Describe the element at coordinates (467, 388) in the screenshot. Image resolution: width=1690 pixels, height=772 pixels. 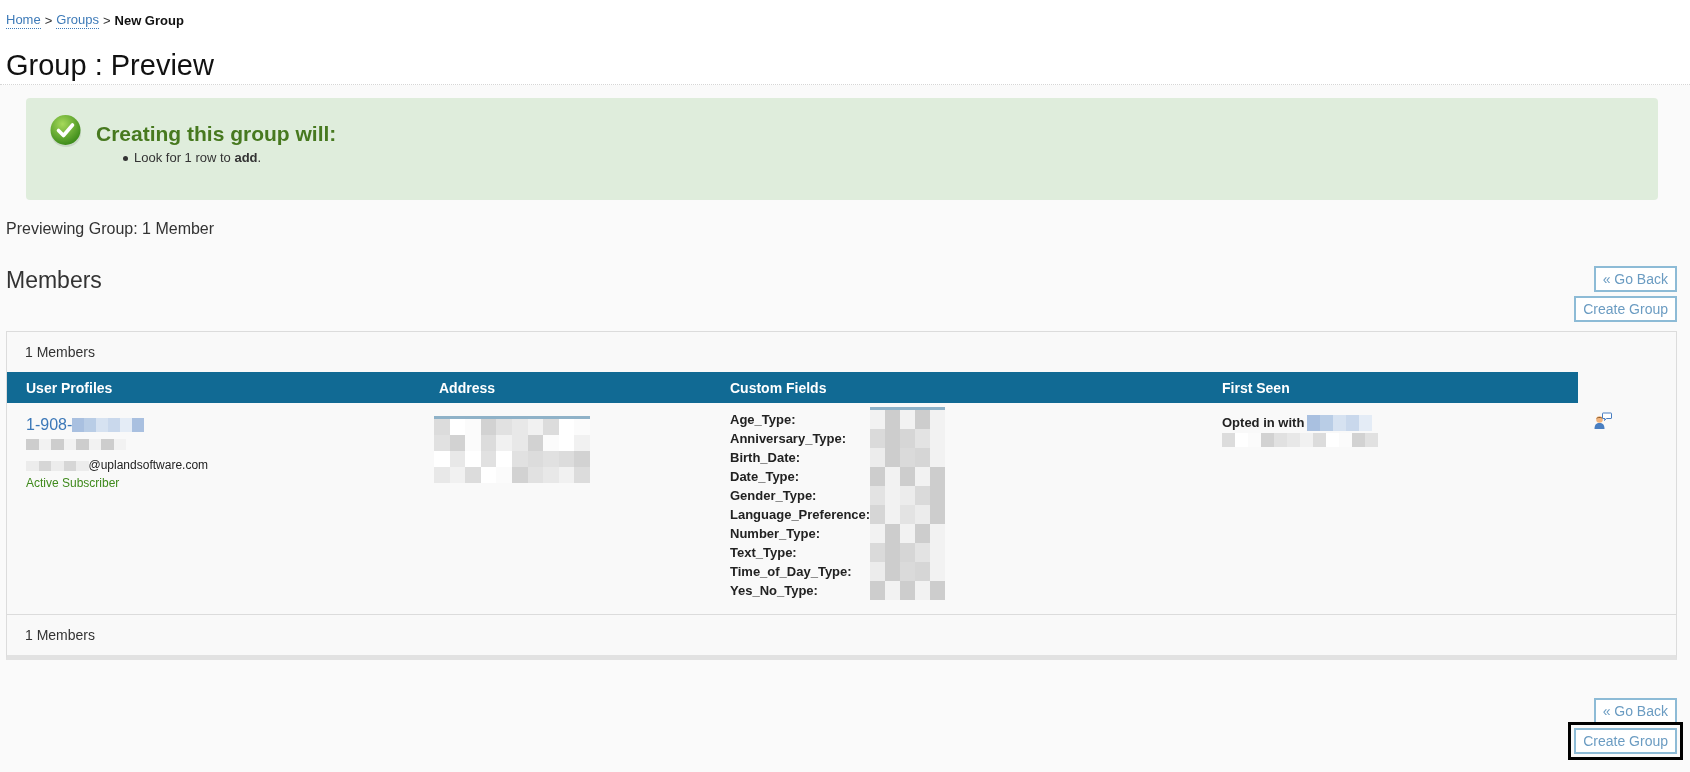
I see `column-header: Address` at that location.